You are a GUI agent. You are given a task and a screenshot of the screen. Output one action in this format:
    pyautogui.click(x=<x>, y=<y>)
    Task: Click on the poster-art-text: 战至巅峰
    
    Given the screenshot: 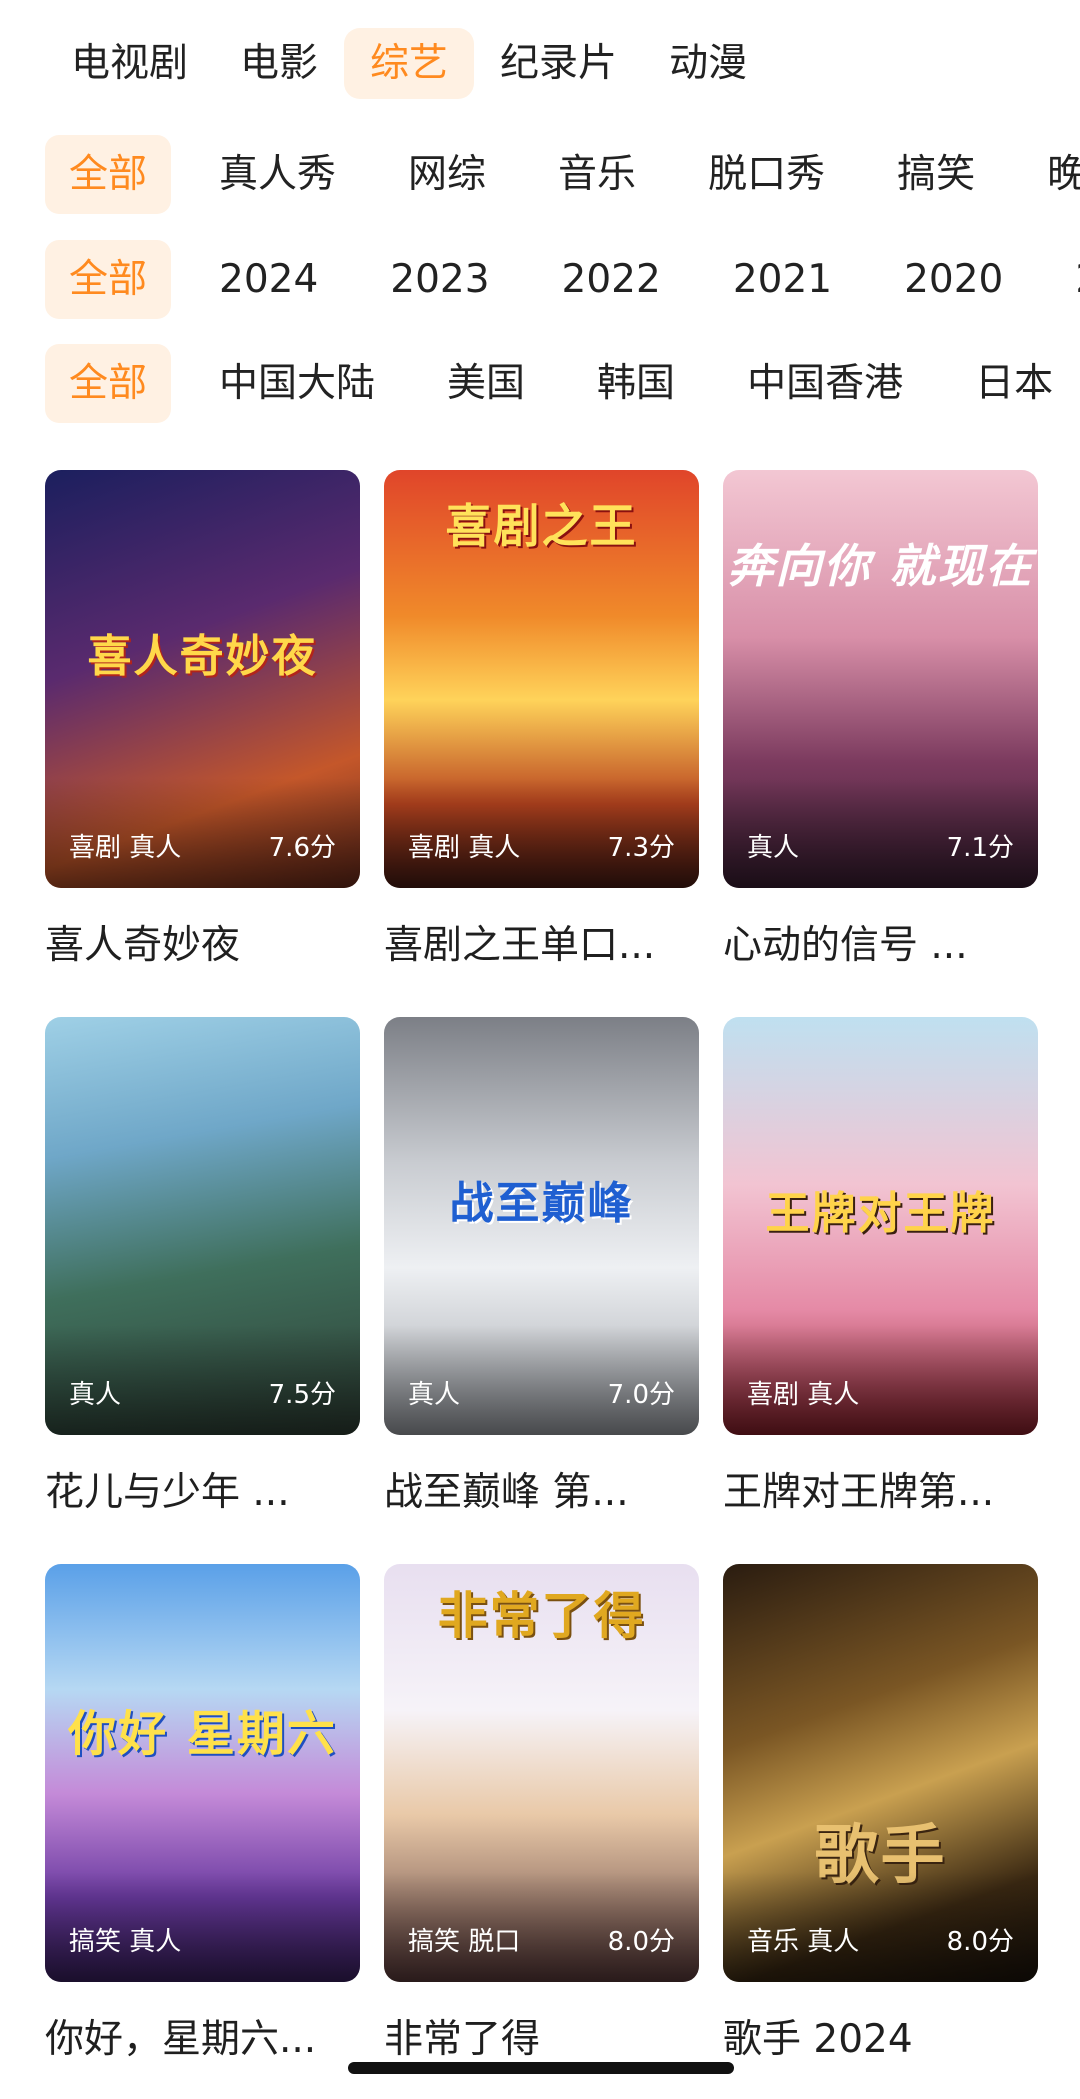 What is the action you would take?
    pyautogui.click(x=541, y=1203)
    